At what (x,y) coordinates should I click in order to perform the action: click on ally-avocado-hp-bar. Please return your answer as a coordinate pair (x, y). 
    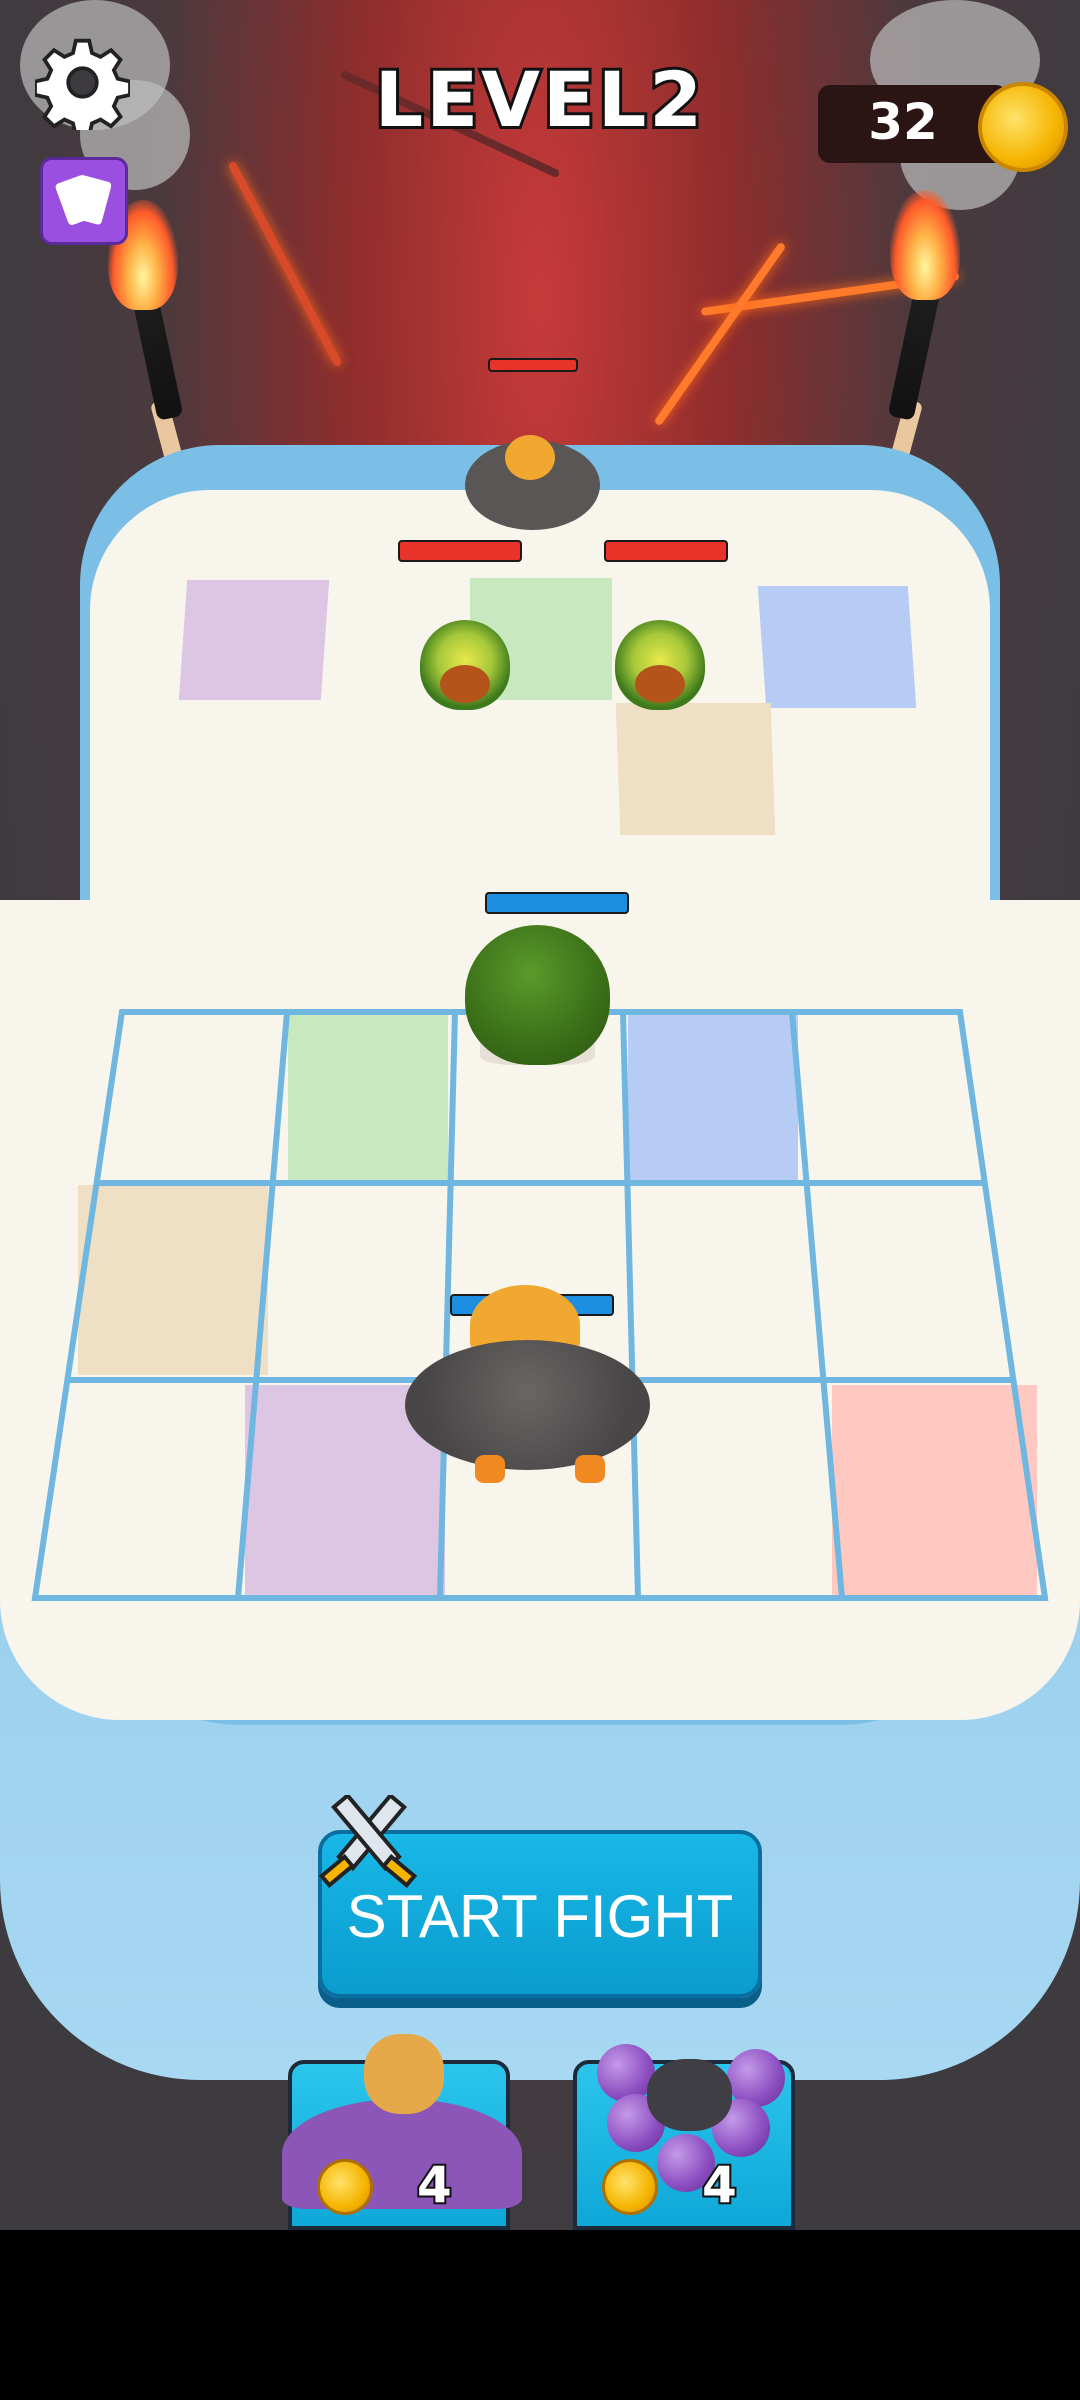
    Looking at the image, I should click on (557, 903).